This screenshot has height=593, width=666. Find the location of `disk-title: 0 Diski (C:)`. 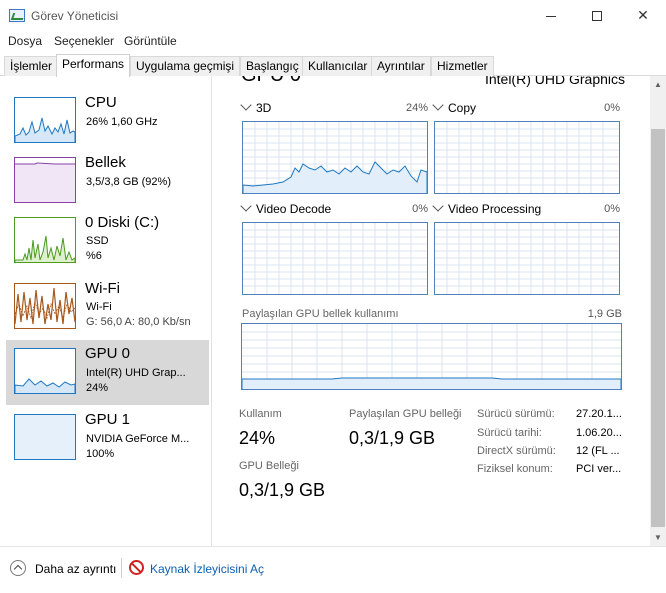

disk-title: 0 Diski (C:) is located at coordinates (122, 222).